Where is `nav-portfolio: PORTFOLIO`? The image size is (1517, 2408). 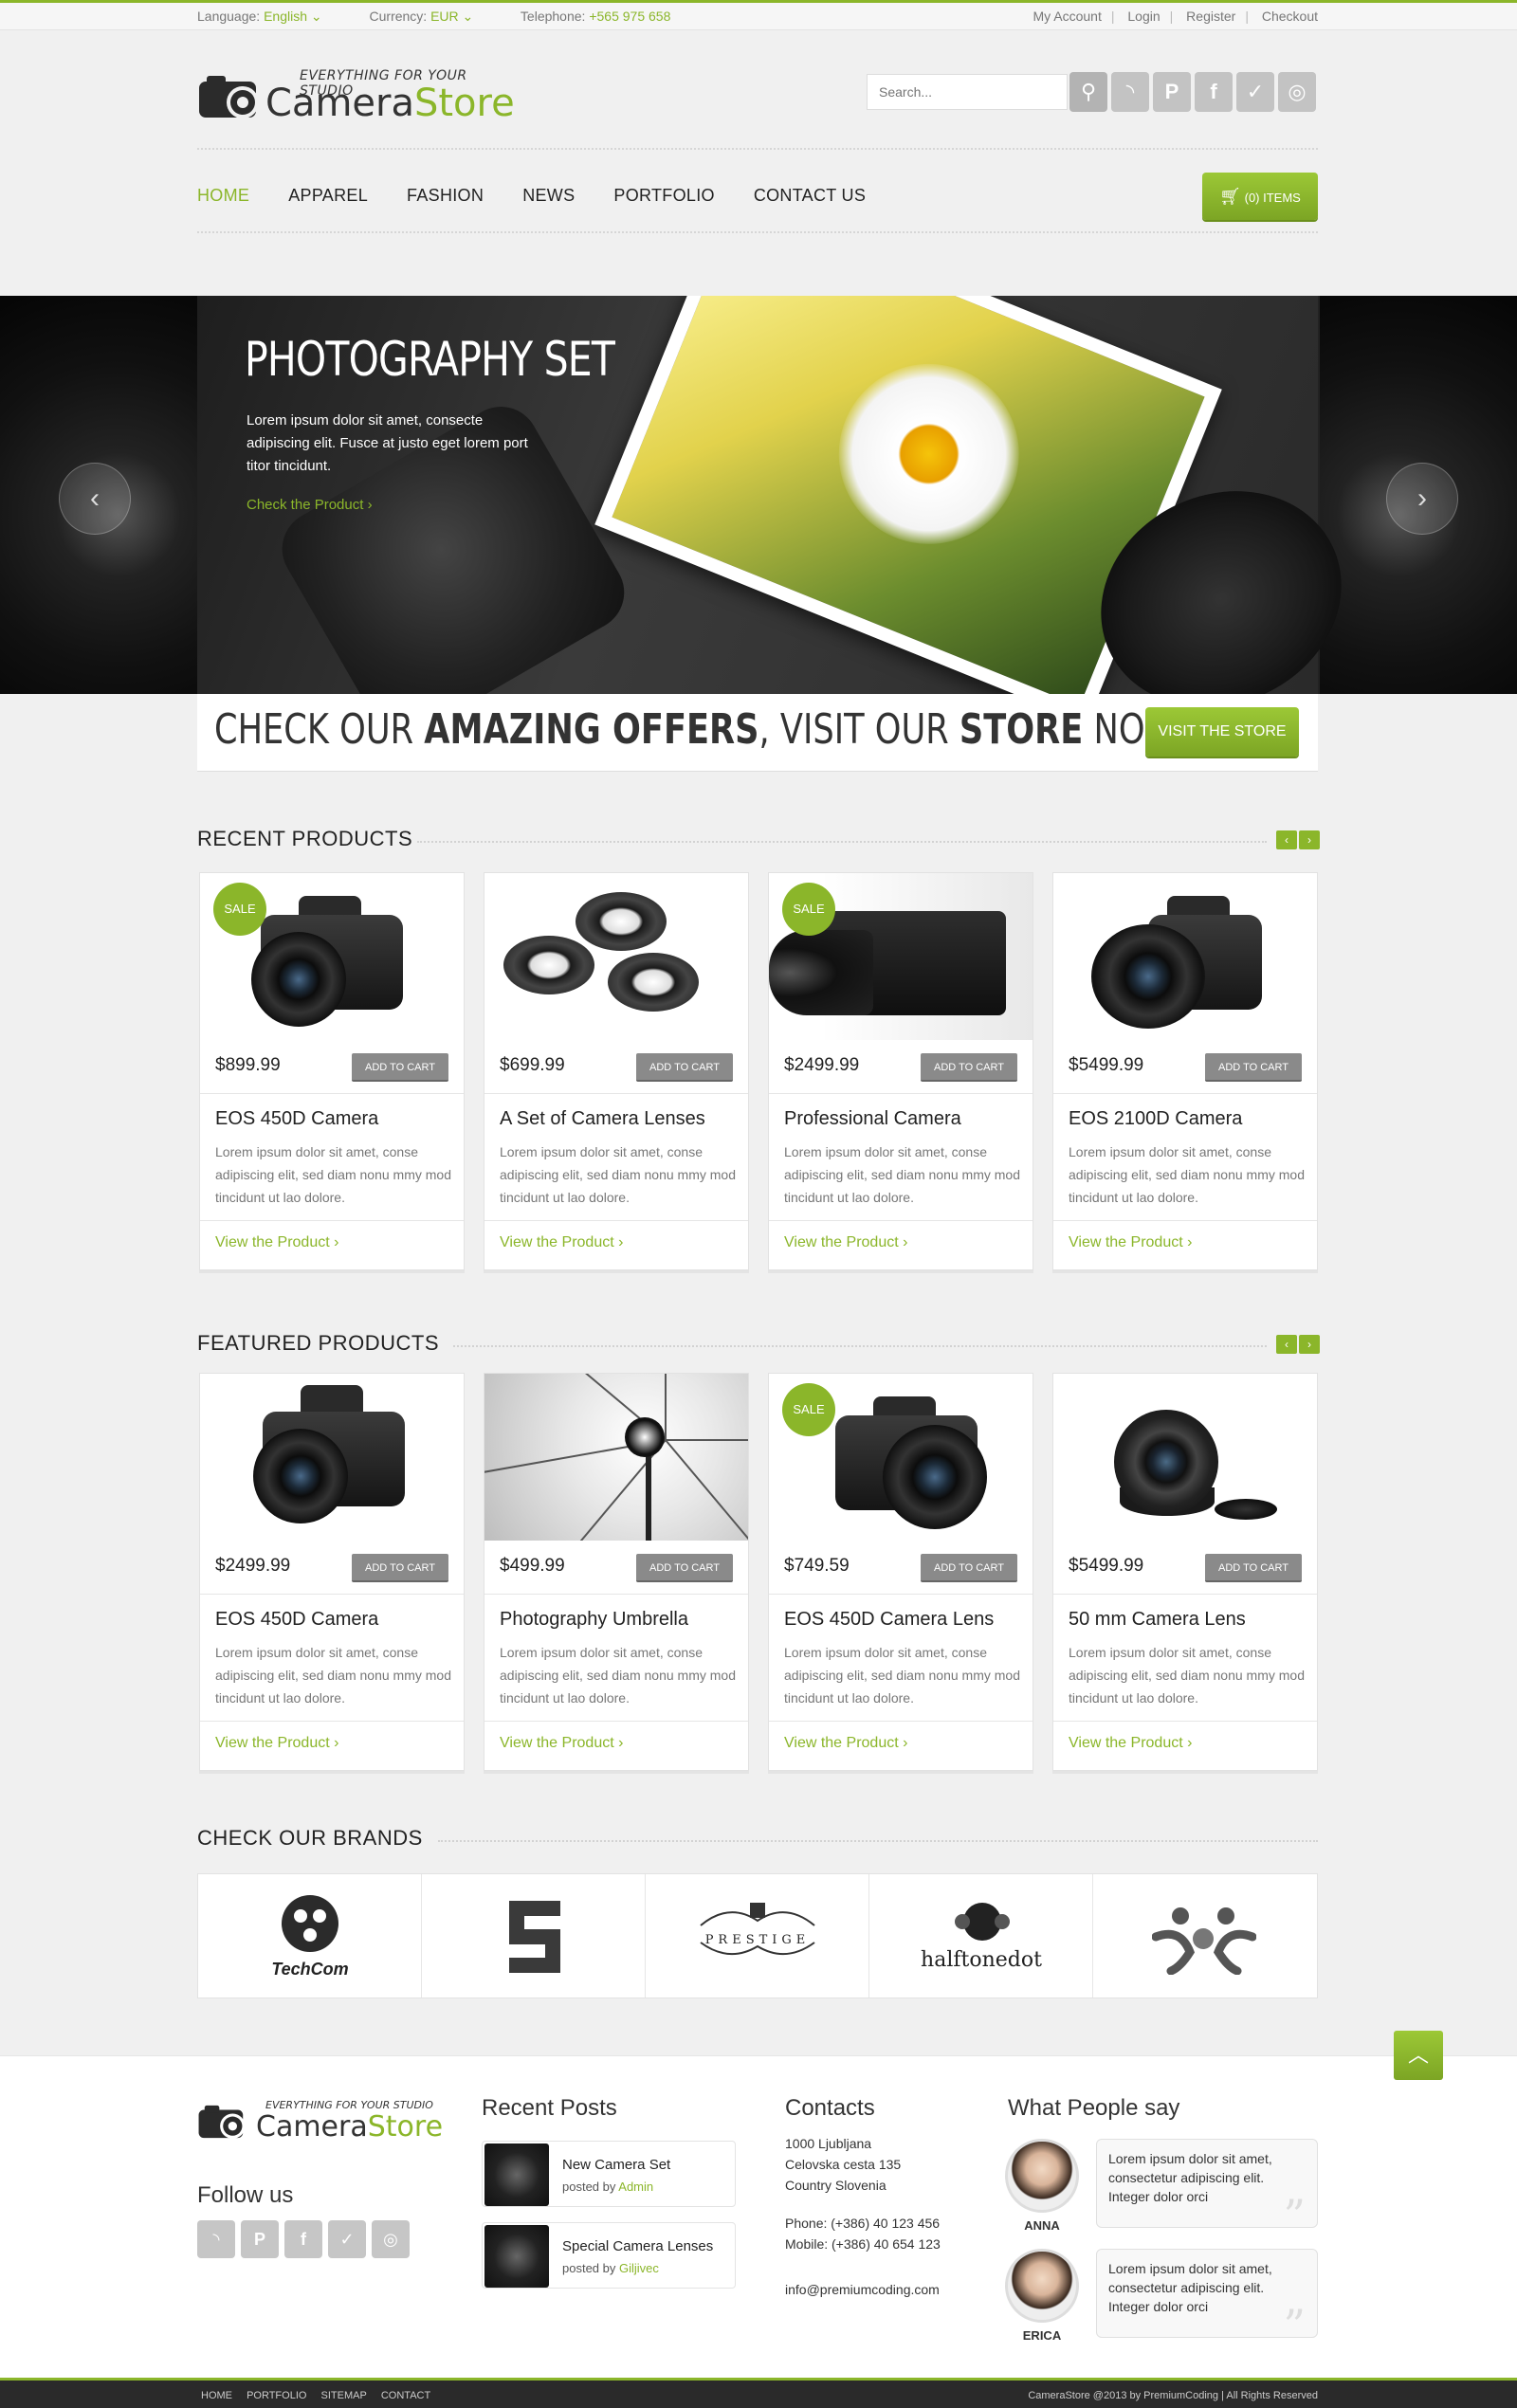
nav-portfolio: PORTFOLIO is located at coordinates (663, 195).